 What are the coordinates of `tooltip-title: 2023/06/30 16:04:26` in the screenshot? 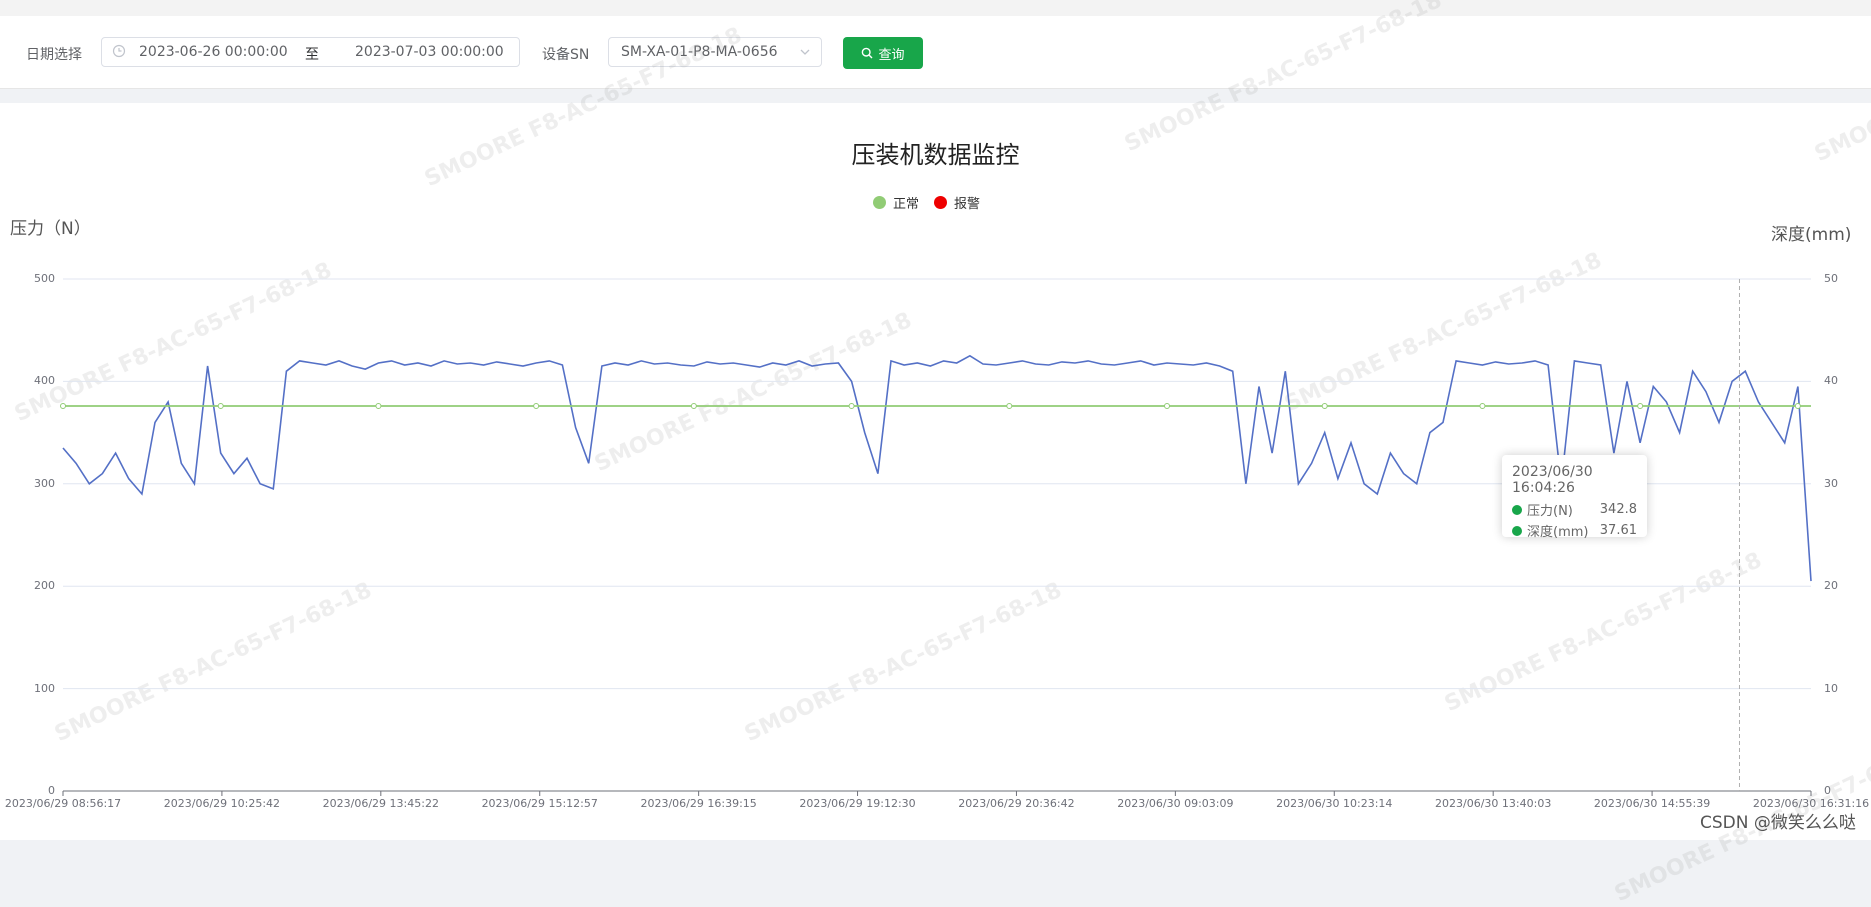 It's located at (1552, 480).